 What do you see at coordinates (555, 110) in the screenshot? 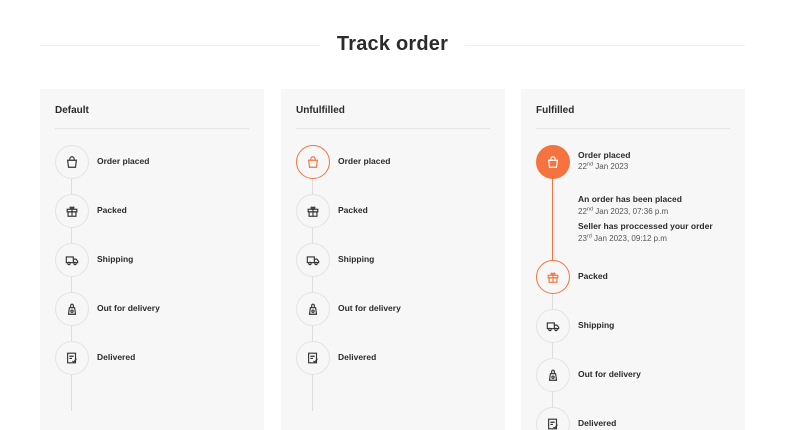
I see `card-title: Fulfilled` at bounding box center [555, 110].